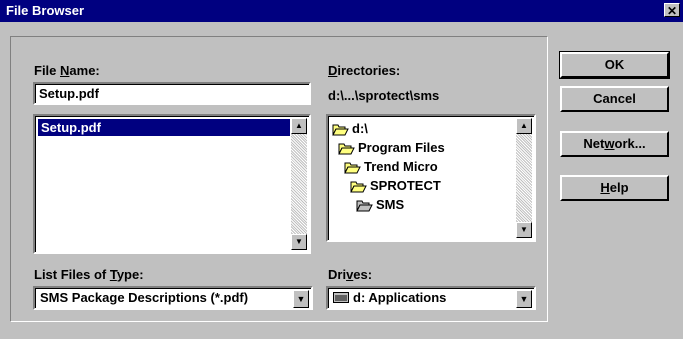  What do you see at coordinates (391, 167) in the screenshot?
I see `directory-item: Trend Micro` at bounding box center [391, 167].